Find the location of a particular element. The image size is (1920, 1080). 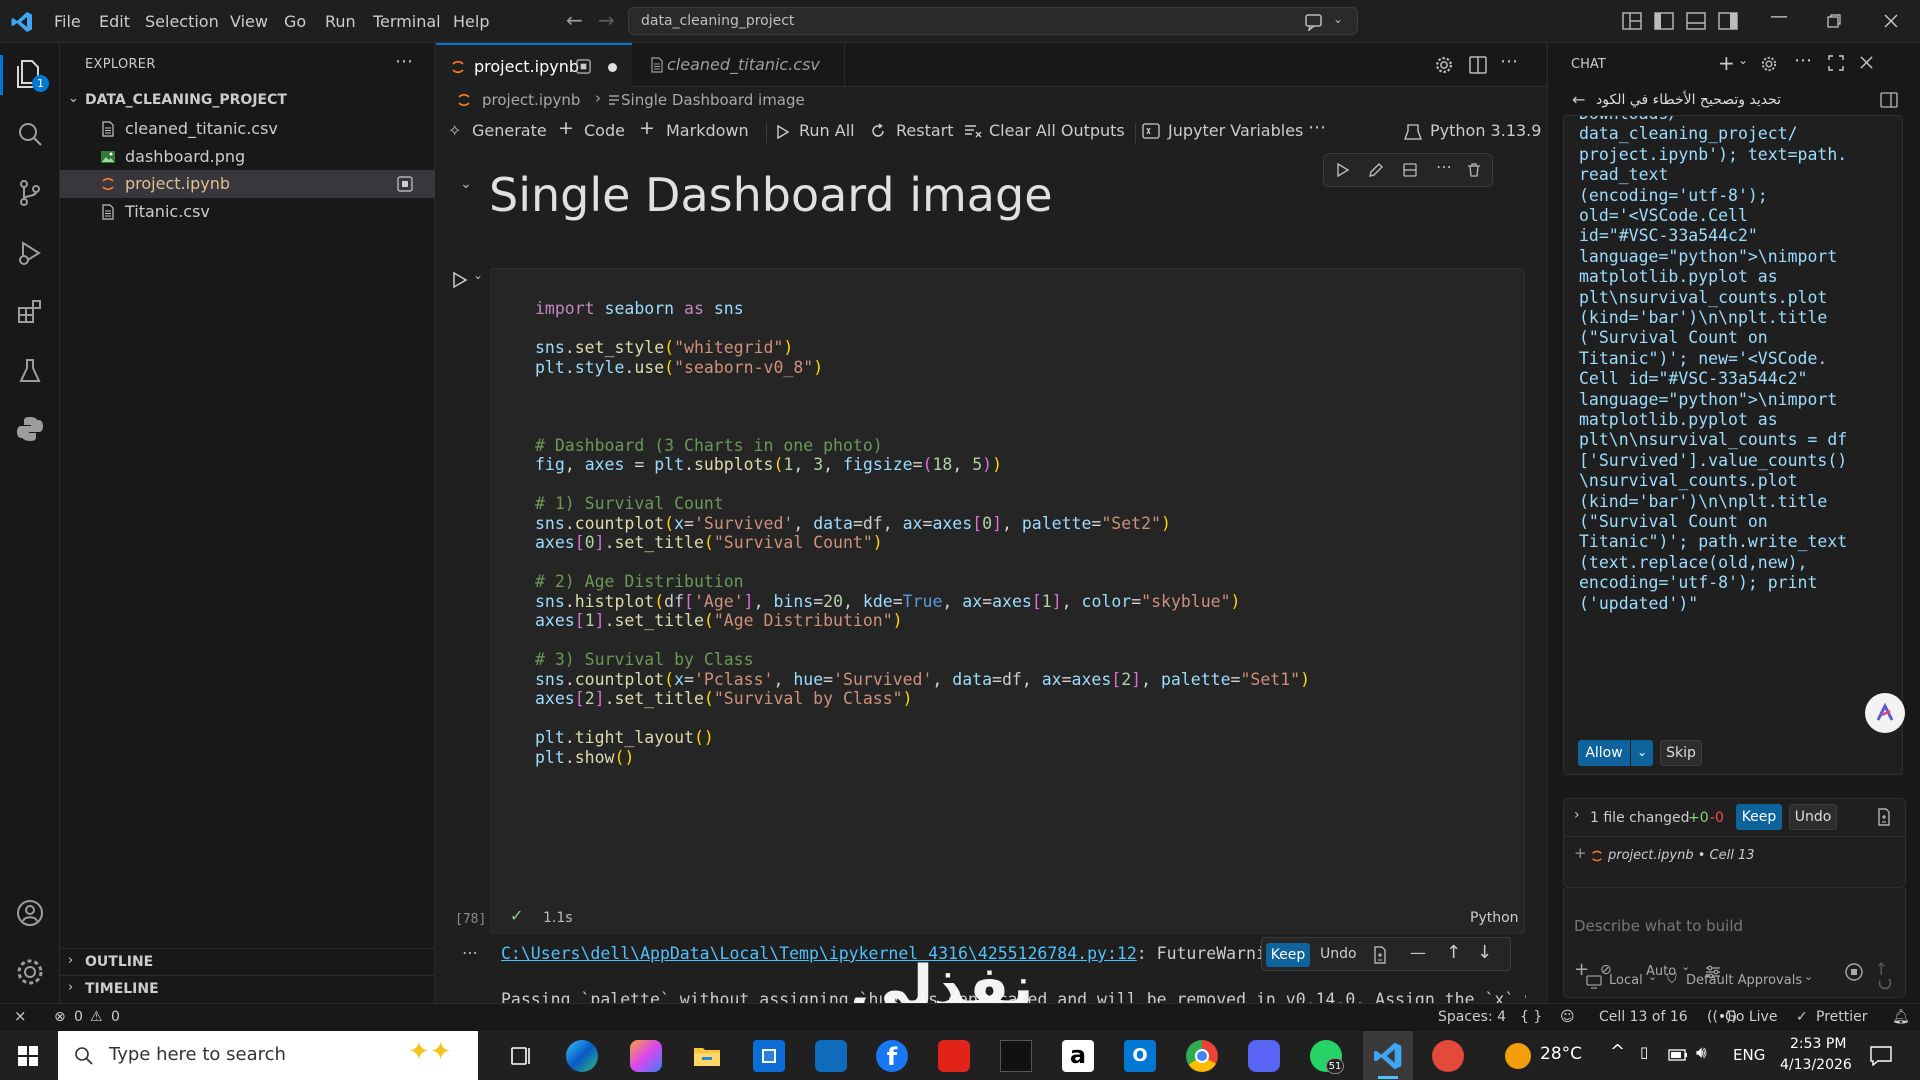

extensions-icon is located at coordinates (30, 312).